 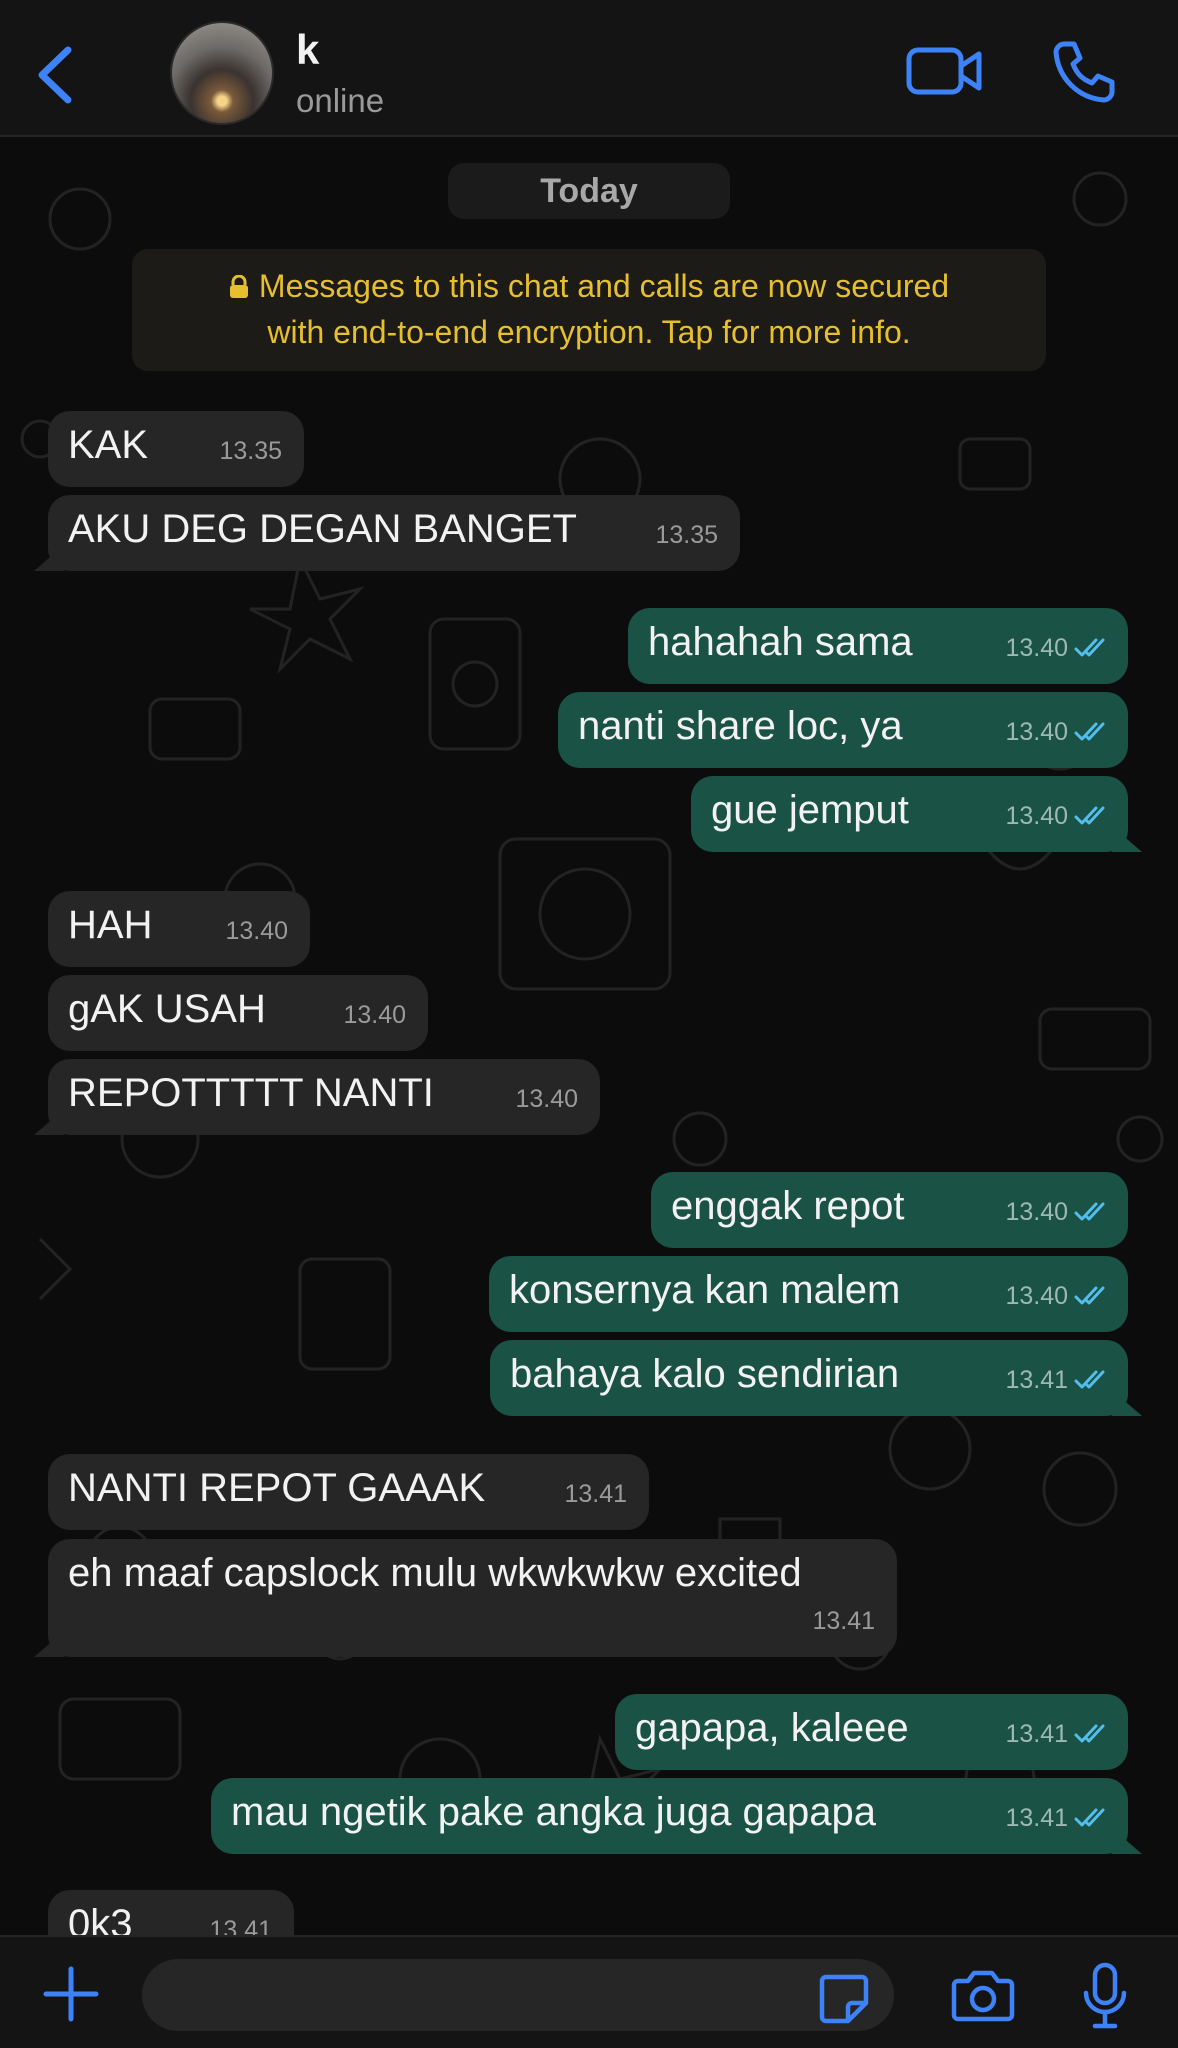 What do you see at coordinates (108, 445) in the screenshot?
I see `message-text: KAK` at bounding box center [108, 445].